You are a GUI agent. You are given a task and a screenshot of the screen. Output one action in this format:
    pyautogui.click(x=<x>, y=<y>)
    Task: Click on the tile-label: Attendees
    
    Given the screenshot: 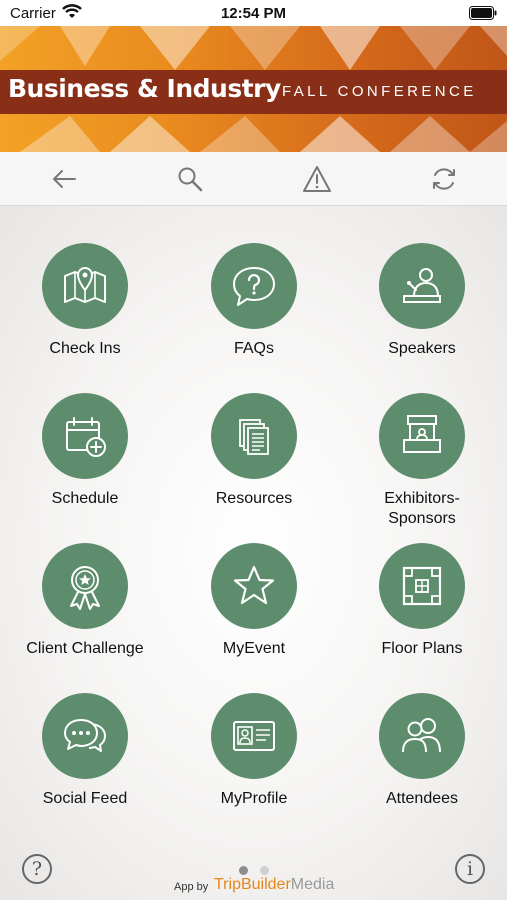 What is the action you would take?
    pyautogui.click(x=422, y=798)
    